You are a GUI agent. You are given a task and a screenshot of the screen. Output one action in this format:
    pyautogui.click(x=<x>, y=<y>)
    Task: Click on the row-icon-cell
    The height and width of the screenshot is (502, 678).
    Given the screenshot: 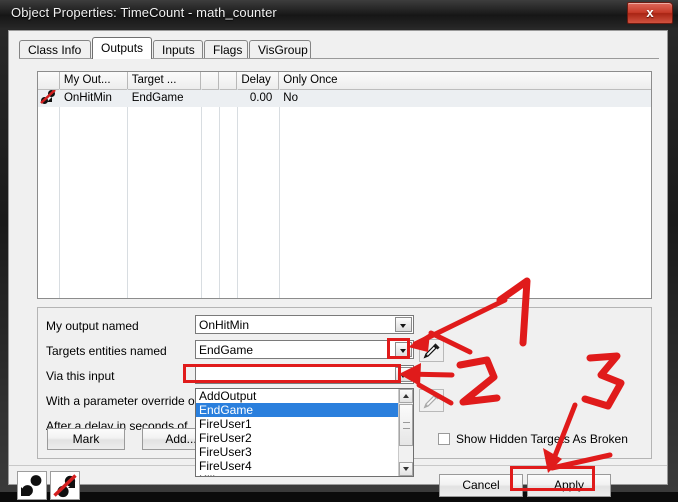 What is the action you would take?
    pyautogui.click(x=49, y=98)
    